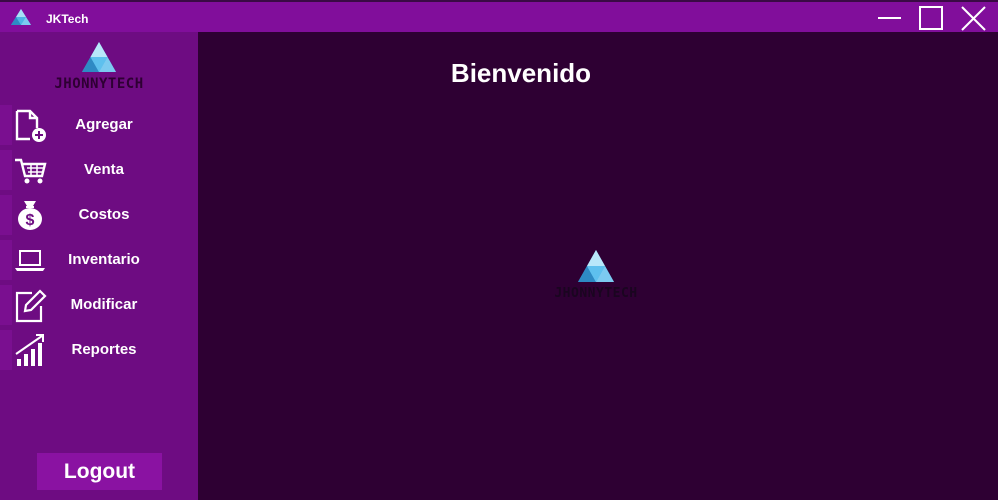  What do you see at coordinates (104, 169) in the screenshot?
I see `sidebar-item-label: Venta` at bounding box center [104, 169].